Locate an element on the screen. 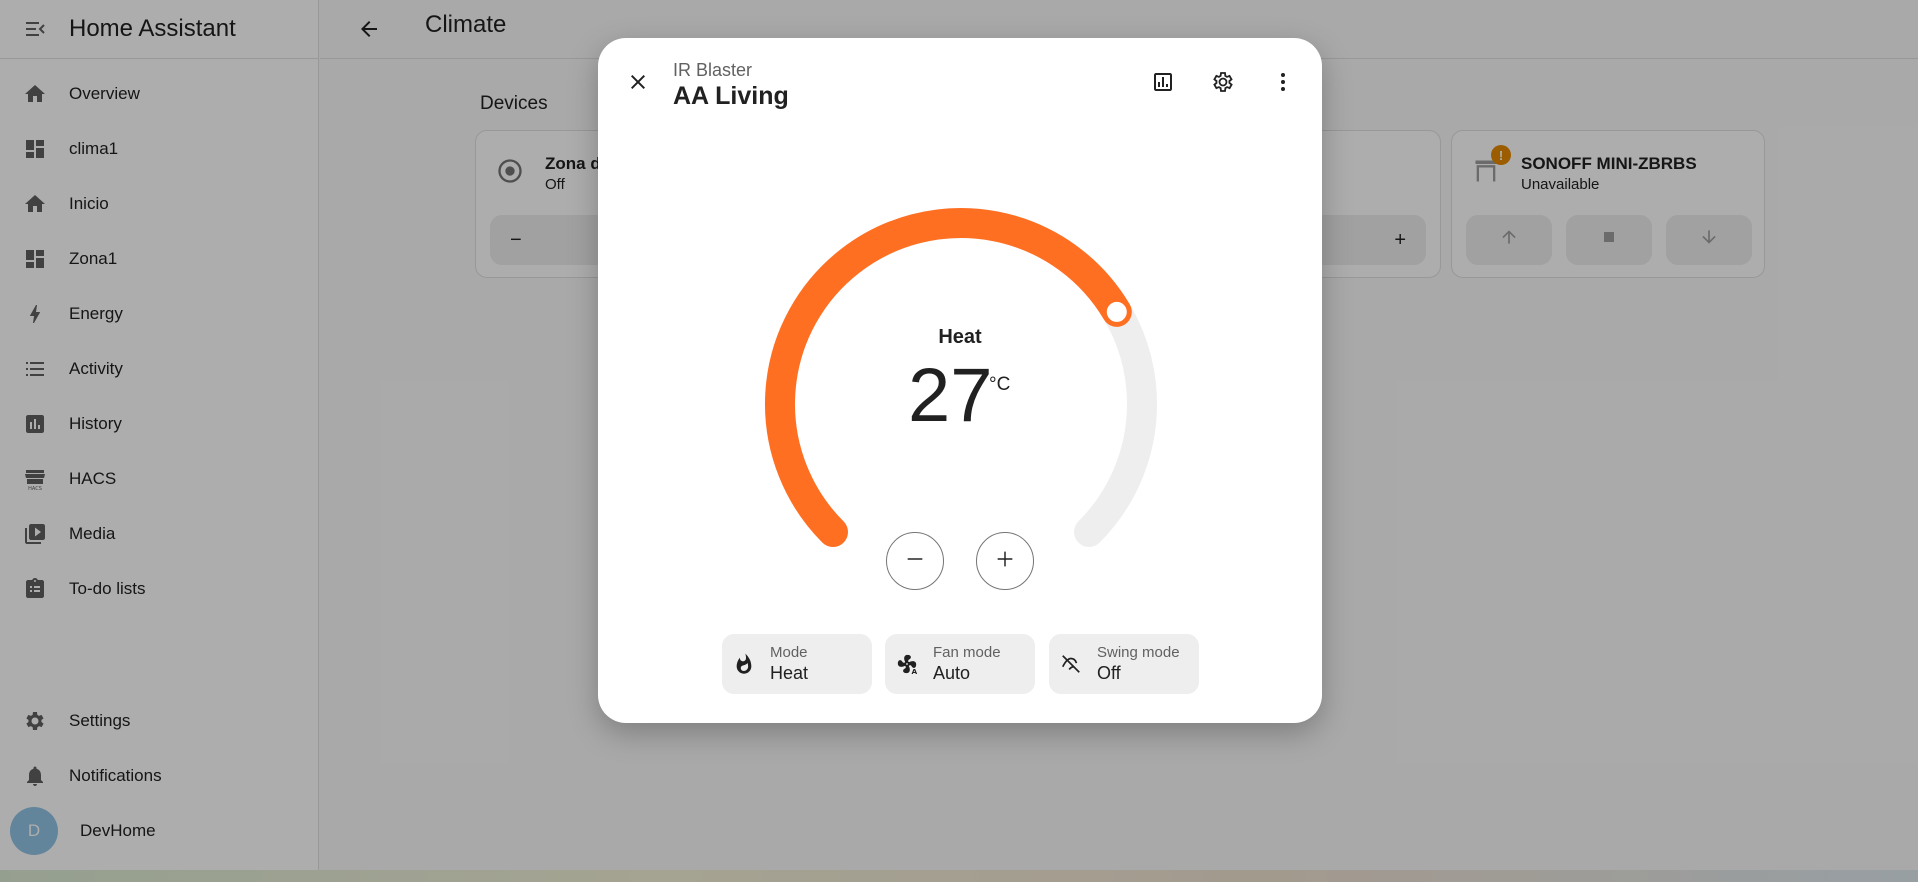  minus-icon is located at coordinates (915, 561).